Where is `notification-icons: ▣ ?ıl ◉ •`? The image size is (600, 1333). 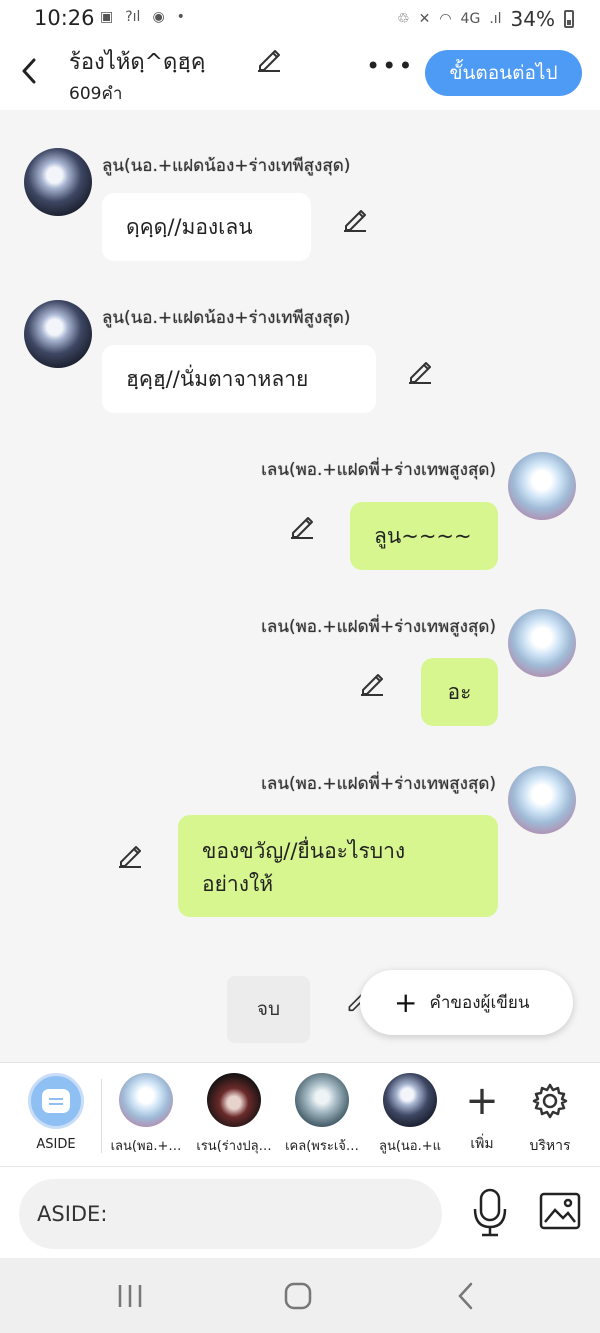
notification-icons: ▣ ?ıl ◉ • is located at coordinates (142, 17).